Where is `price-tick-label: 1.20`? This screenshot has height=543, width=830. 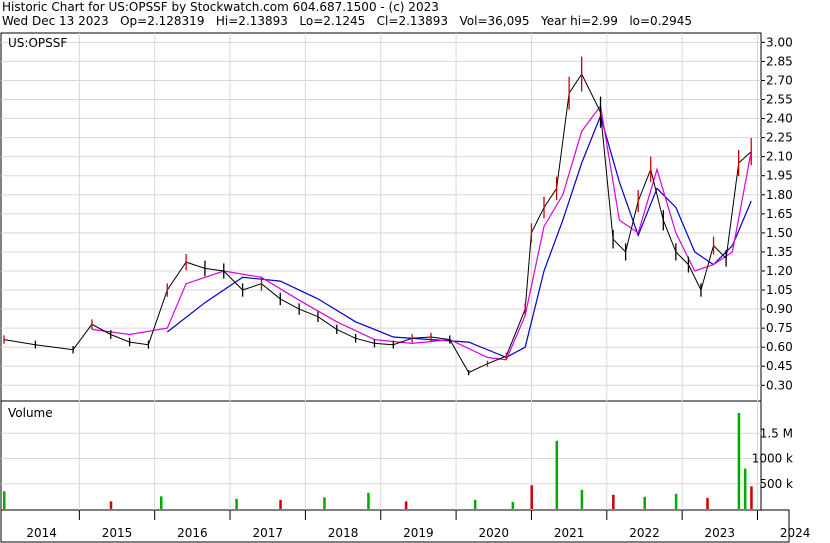 price-tick-label: 1.20 is located at coordinates (779, 271).